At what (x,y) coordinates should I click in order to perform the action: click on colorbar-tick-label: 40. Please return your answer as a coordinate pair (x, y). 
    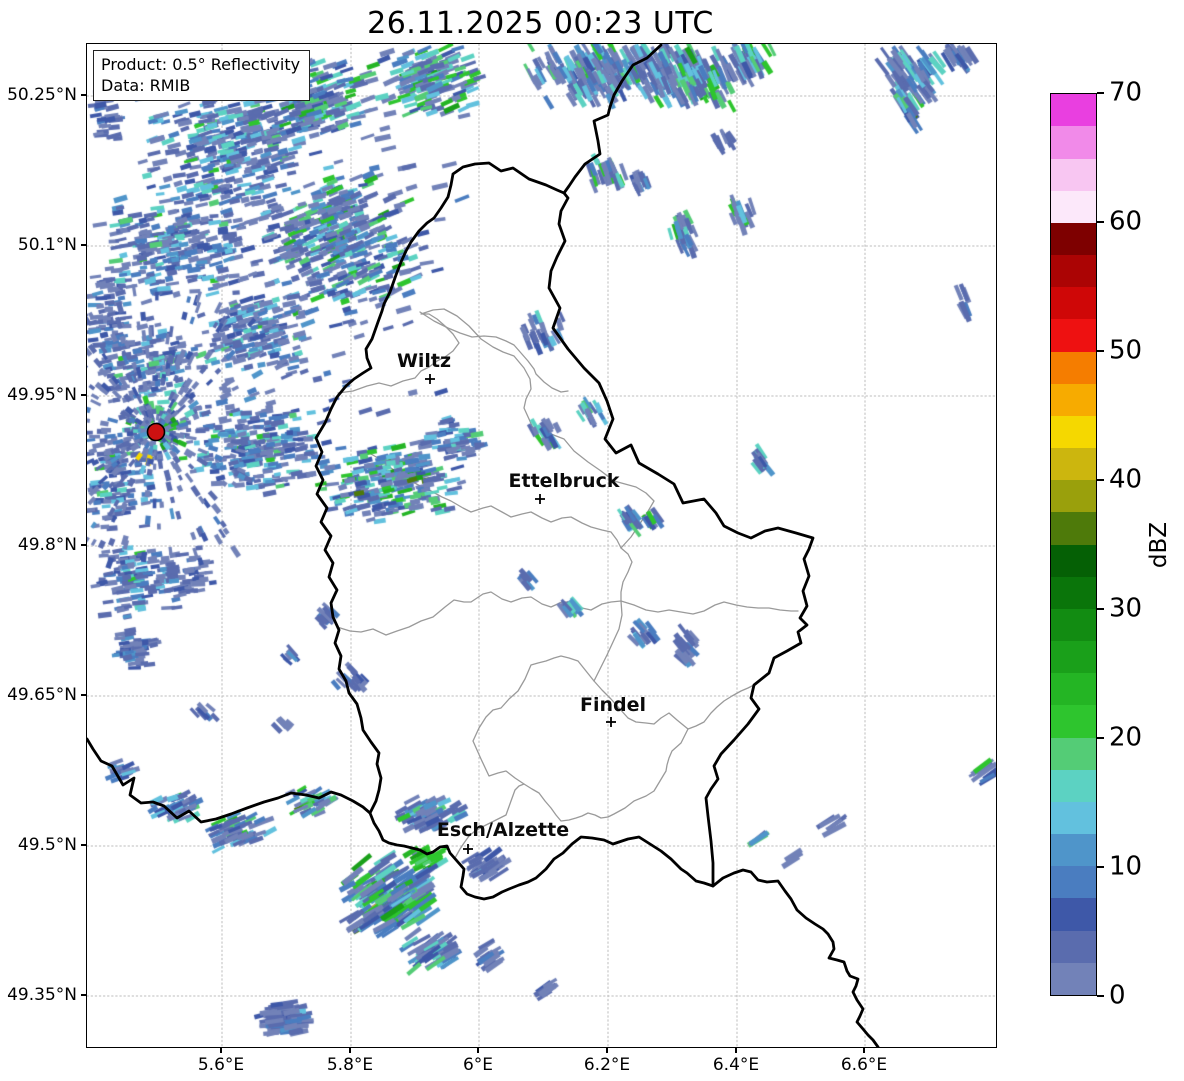
    Looking at the image, I should click on (1126, 479).